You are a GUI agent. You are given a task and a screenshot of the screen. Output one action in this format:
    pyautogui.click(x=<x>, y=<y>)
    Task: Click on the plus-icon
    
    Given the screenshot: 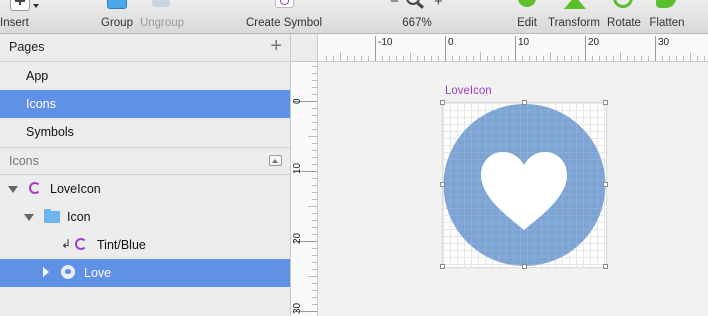 What is the action you would take?
    pyautogui.click(x=20, y=5)
    